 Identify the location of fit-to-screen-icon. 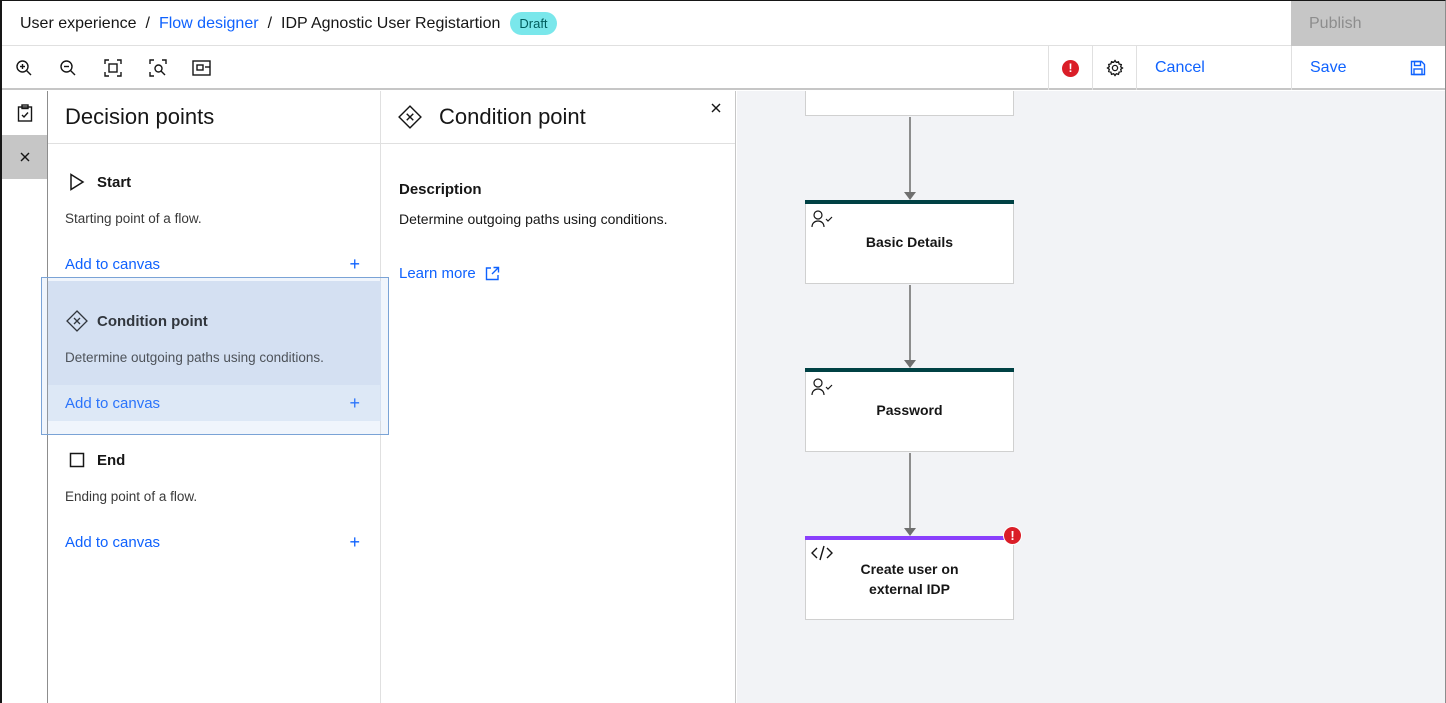
(113, 68).